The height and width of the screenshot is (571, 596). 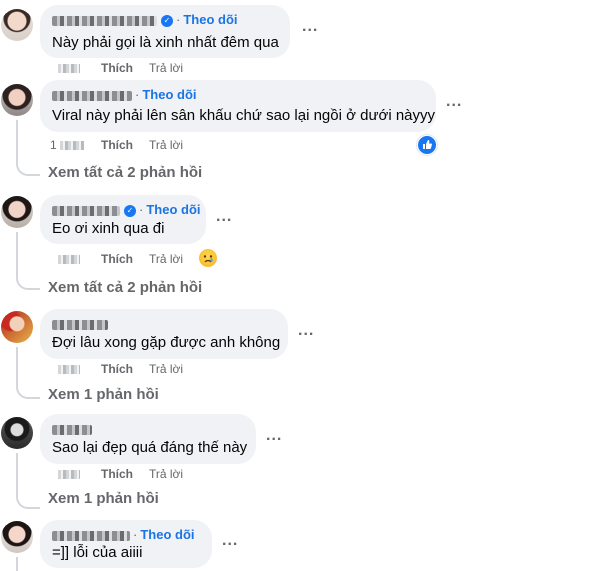 I want to click on comment-actions: 1 Thích Trả lời, so click(x=150, y=146).